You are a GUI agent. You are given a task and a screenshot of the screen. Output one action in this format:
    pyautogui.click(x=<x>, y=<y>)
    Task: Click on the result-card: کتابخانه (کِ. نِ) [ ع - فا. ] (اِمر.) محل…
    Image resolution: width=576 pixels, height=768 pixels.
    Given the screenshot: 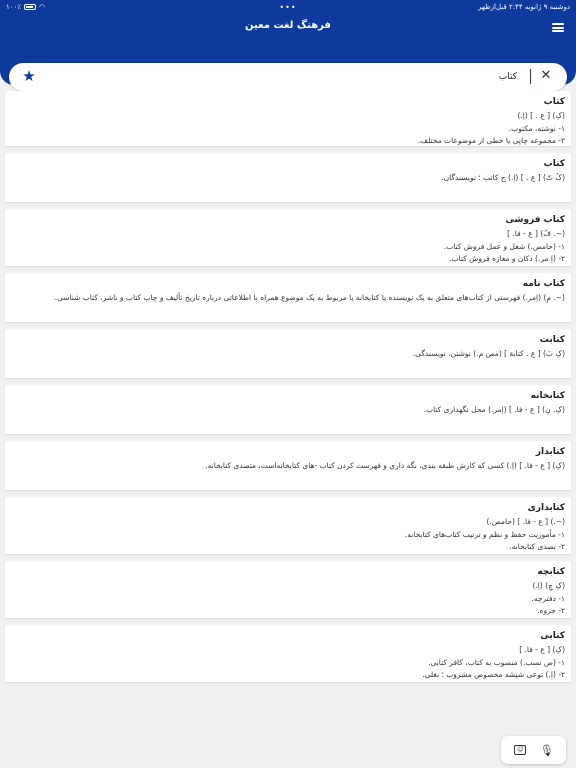 What is the action you would take?
    pyautogui.click(x=288, y=409)
    